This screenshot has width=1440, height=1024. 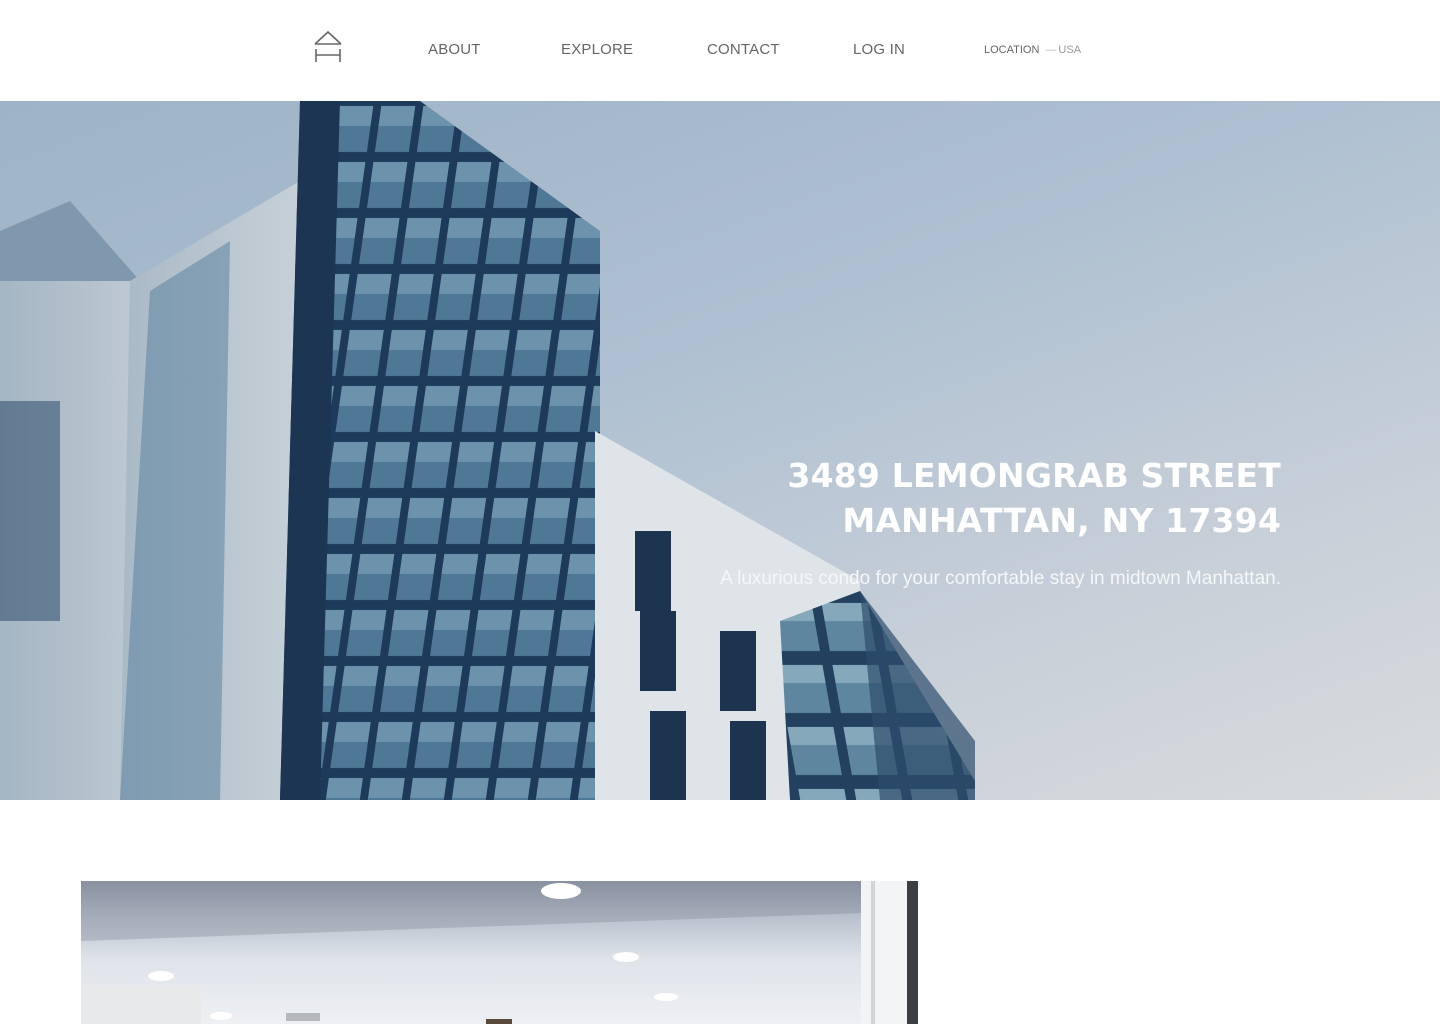 What do you see at coordinates (499, 952) in the screenshot?
I see `interior-photo` at bounding box center [499, 952].